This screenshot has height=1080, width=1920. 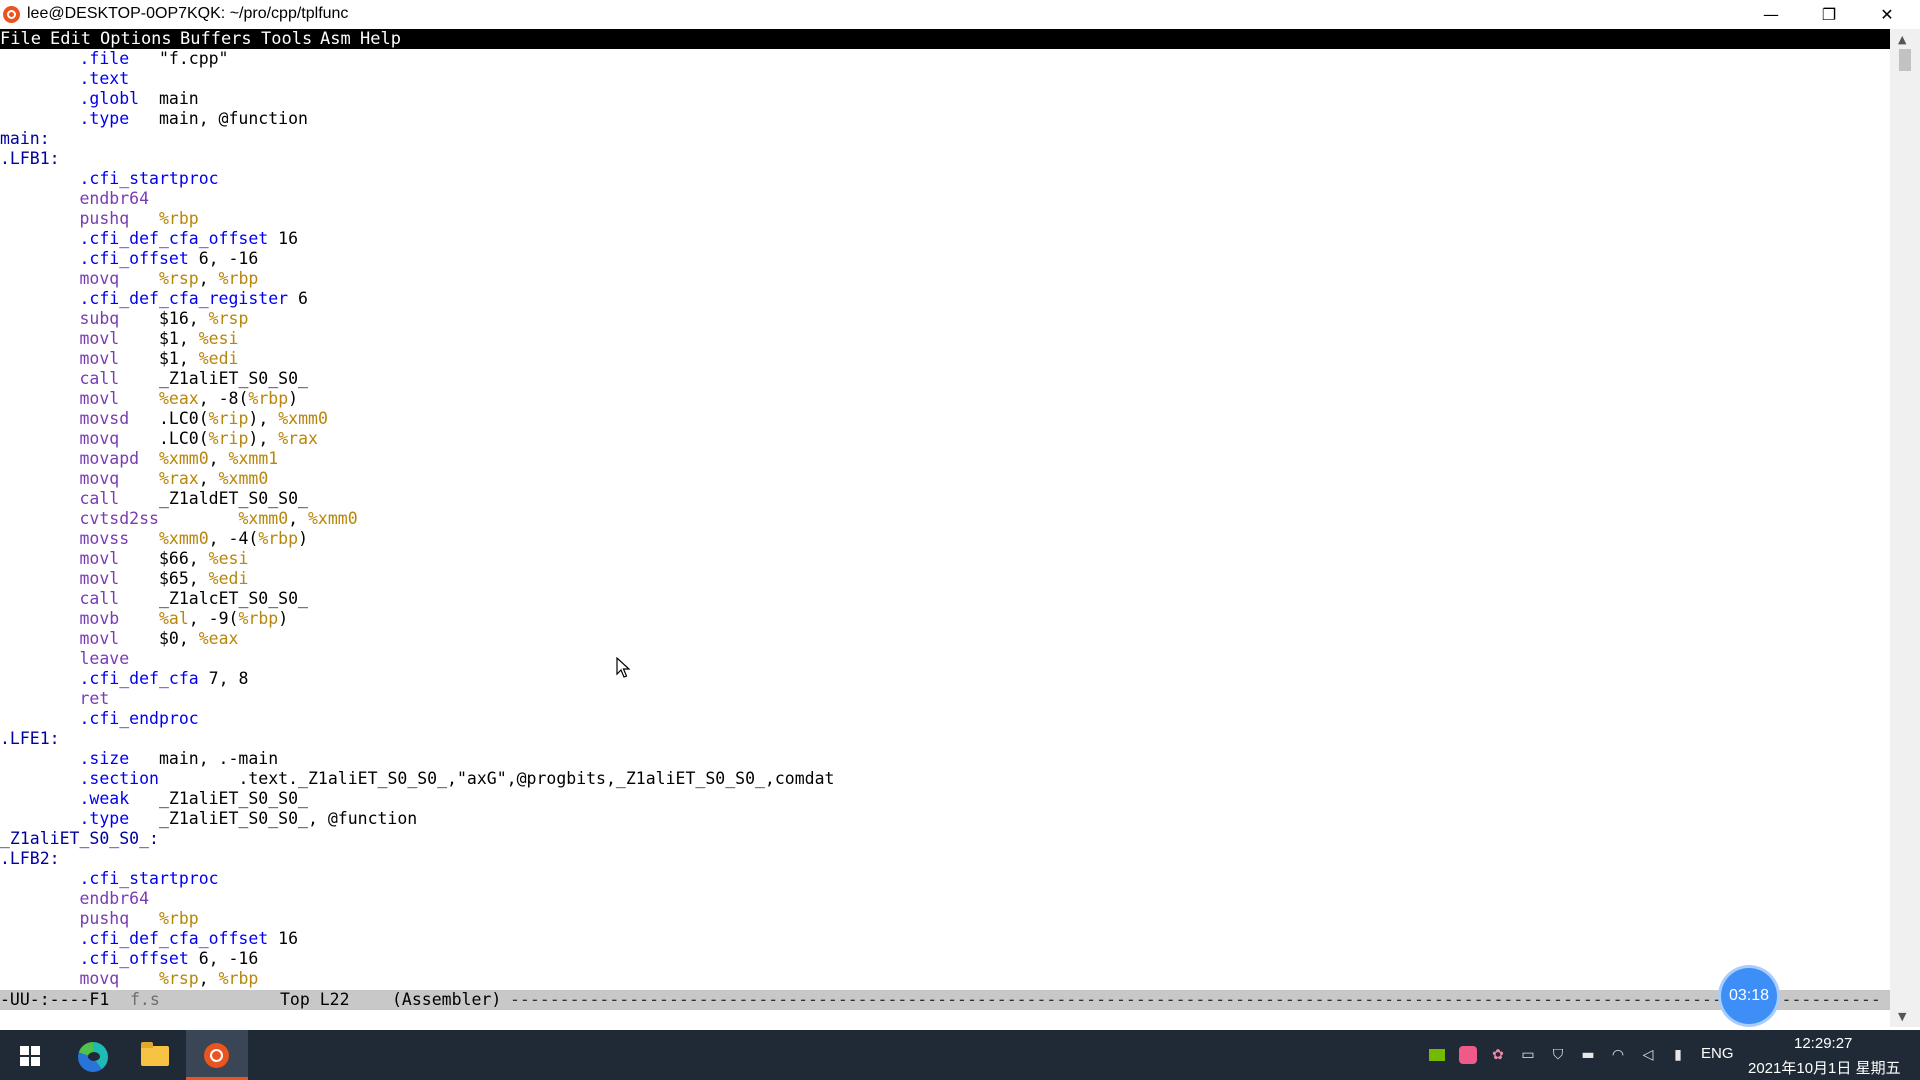 What do you see at coordinates (286, 39) in the screenshot?
I see `menu-tools: Tools` at bounding box center [286, 39].